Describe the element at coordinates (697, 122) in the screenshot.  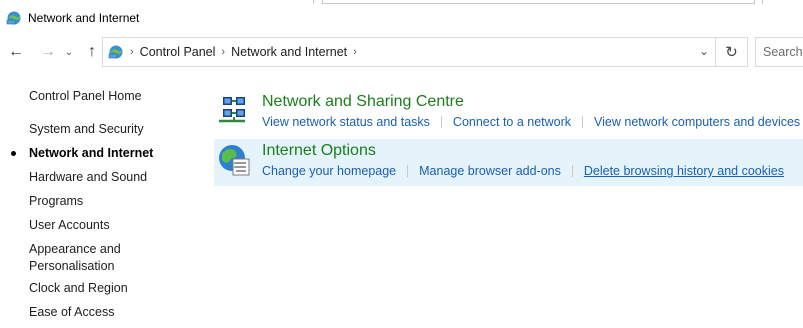
I see `view-network-computers-link: View network computers and devices` at that location.